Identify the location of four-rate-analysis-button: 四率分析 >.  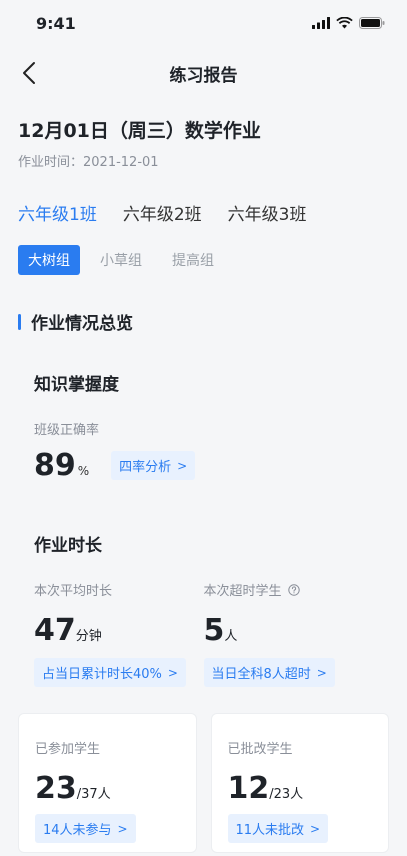
(153, 465).